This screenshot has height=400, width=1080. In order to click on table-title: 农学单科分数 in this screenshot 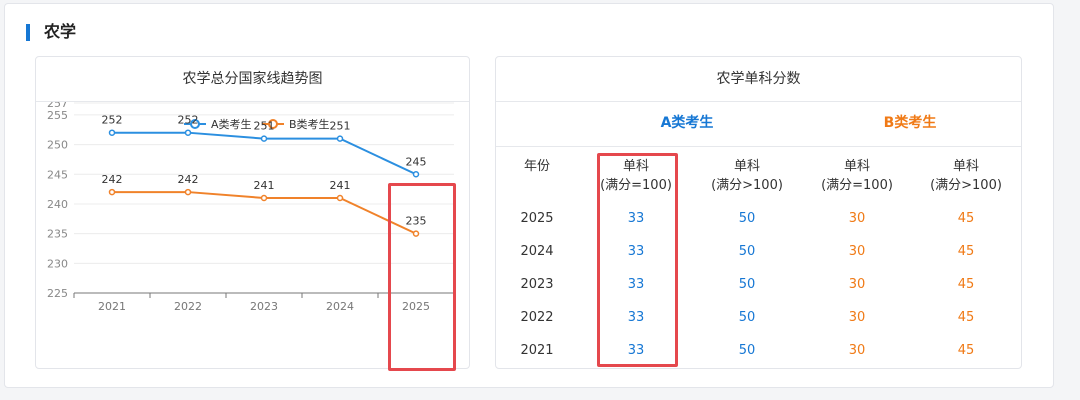, I will do `click(758, 79)`.